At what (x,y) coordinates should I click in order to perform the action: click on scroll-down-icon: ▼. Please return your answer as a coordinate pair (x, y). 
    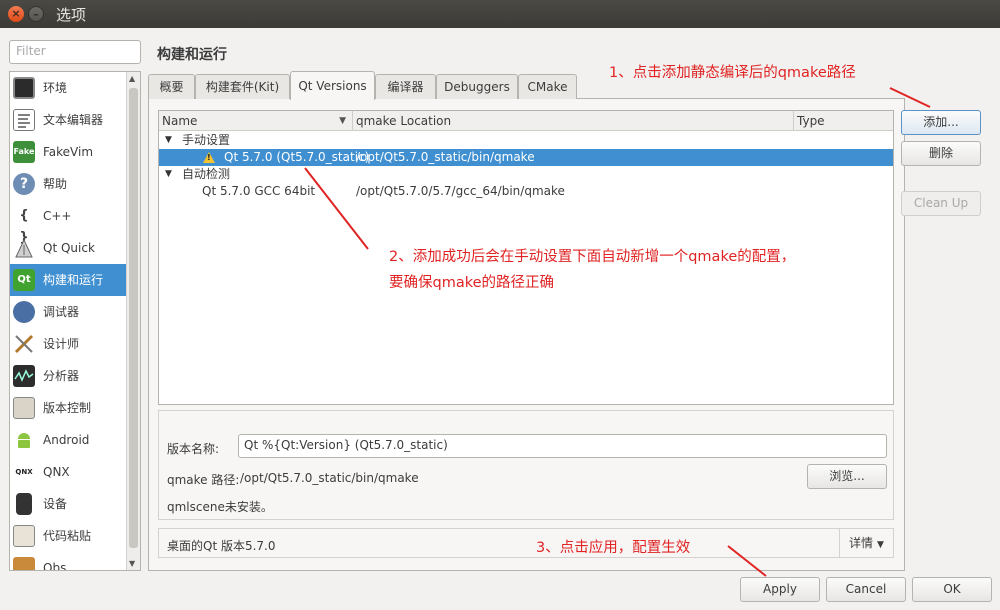
    Looking at the image, I should click on (132, 563).